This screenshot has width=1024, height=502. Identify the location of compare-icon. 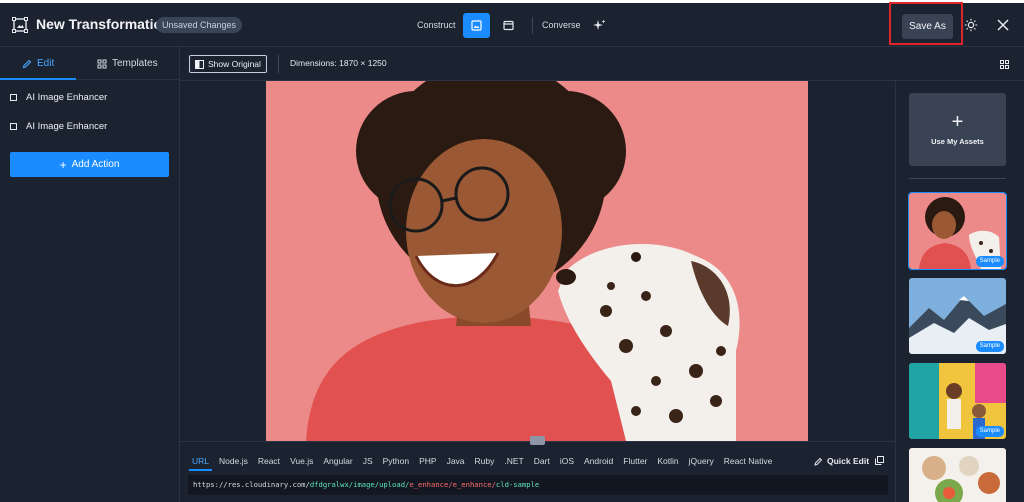
(199, 64).